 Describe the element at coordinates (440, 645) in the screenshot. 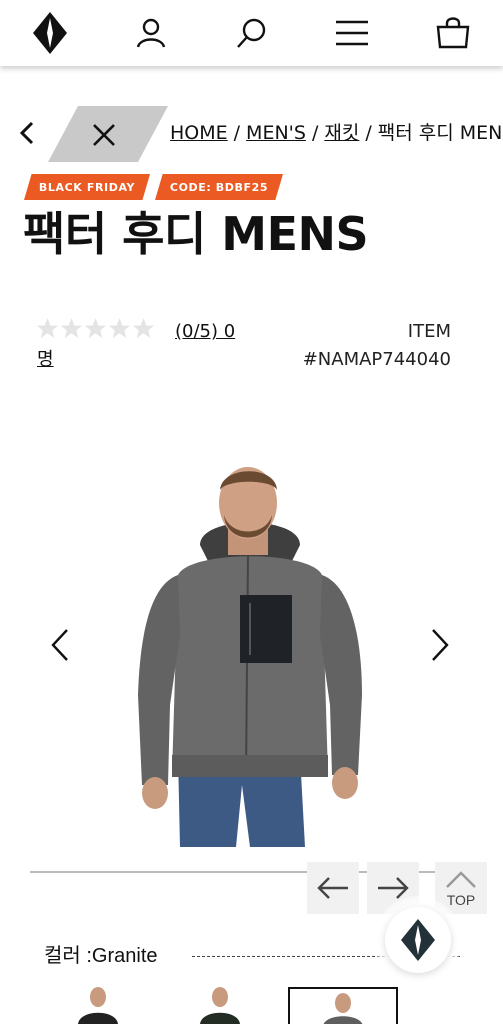

I see `image-next-arrow` at that location.